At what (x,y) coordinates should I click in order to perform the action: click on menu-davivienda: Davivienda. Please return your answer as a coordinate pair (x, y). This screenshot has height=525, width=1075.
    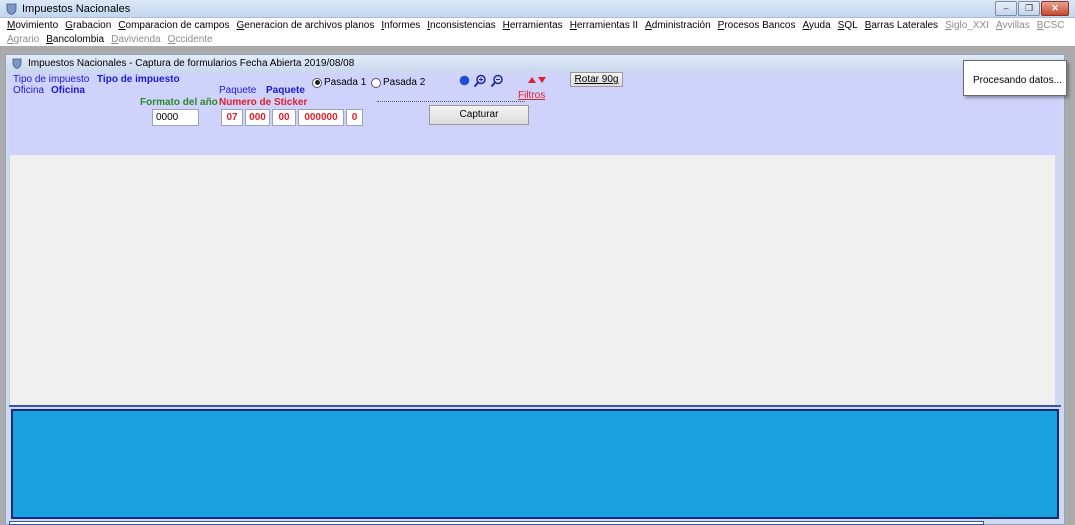
    Looking at the image, I should click on (136, 39).